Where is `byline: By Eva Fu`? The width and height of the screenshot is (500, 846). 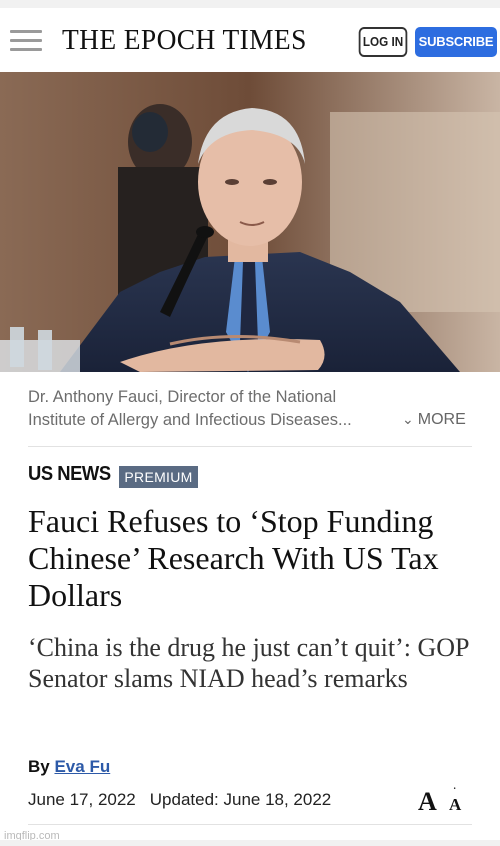
byline: By Eva Fu is located at coordinates (69, 767).